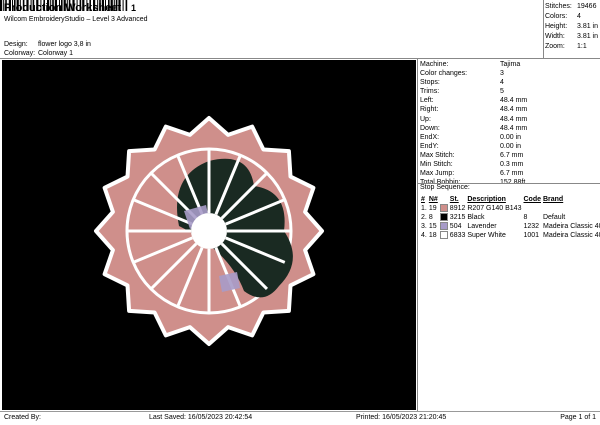  What do you see at coordinates (22, 417) in the screenshot?
I see `footer-created-by: Created By:` at bounding box center [22, 417].